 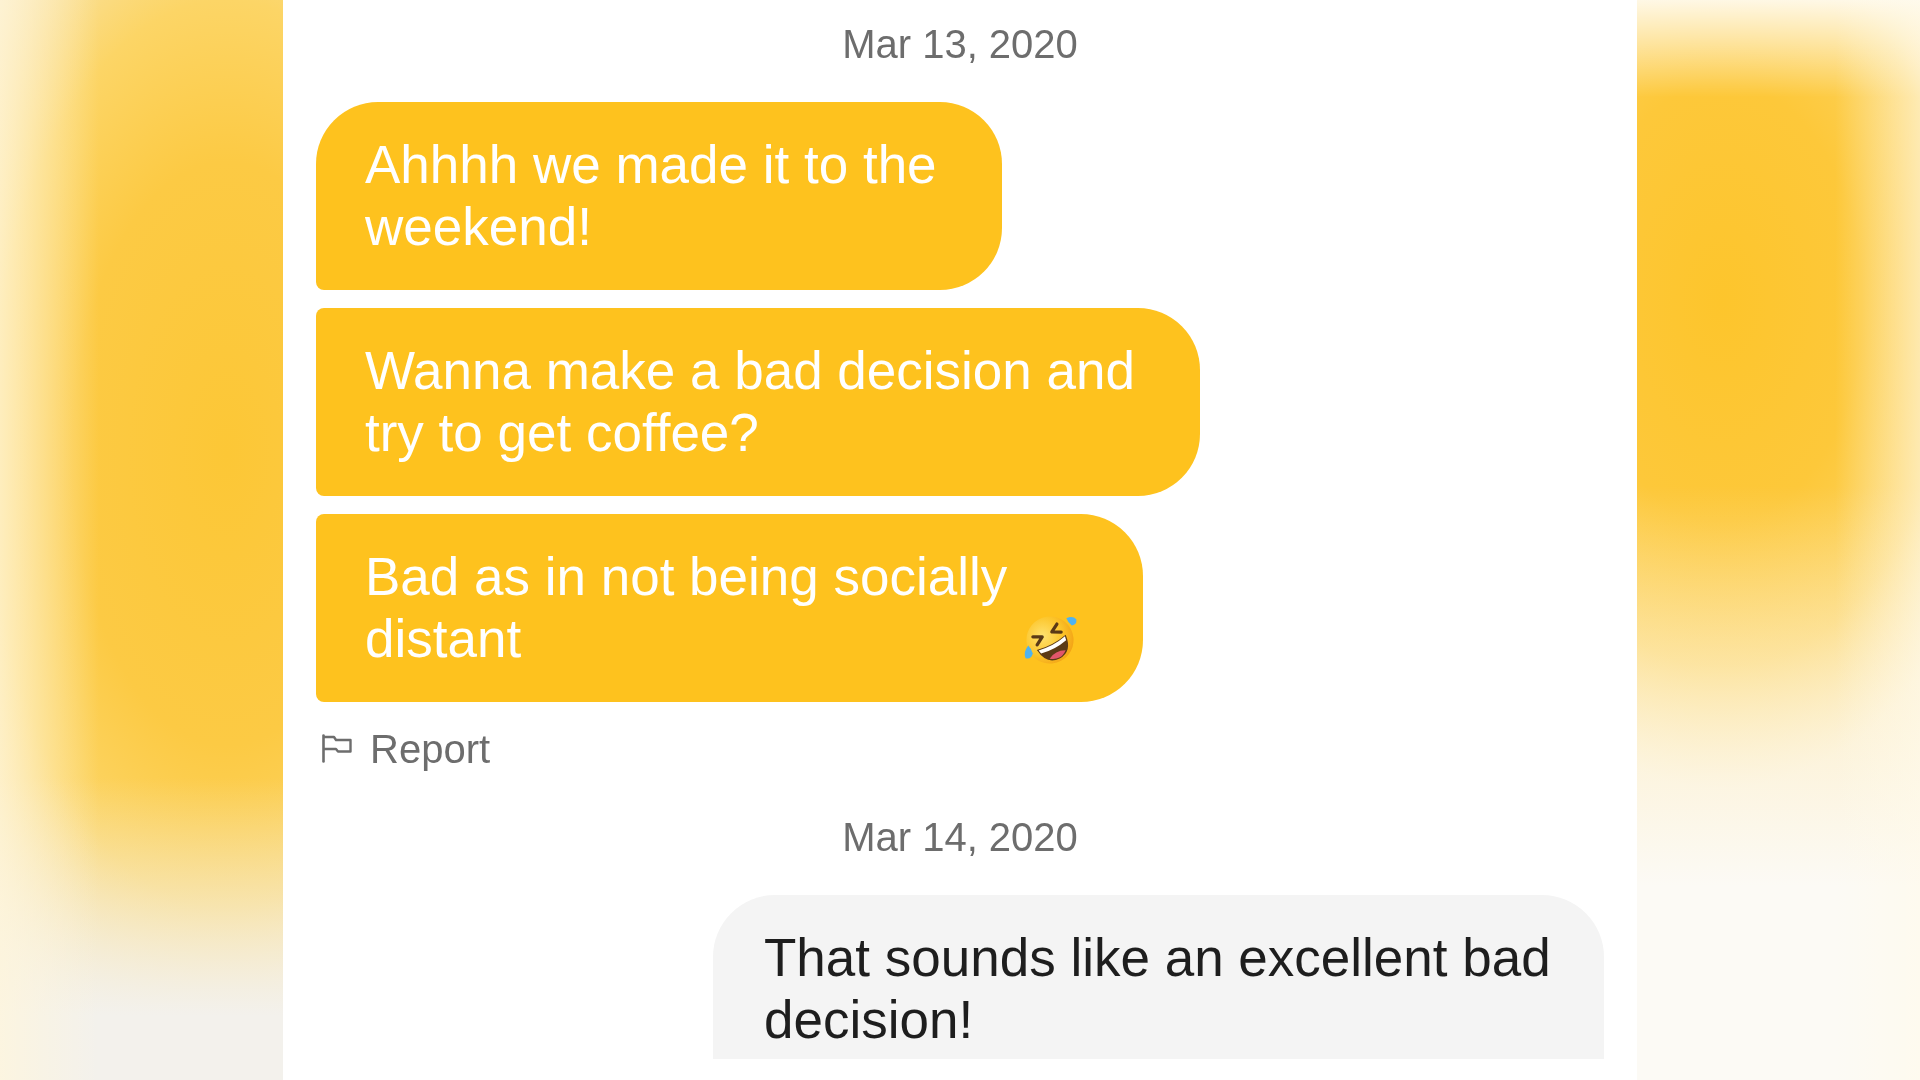 What do you see at coordinates (687, 608) in the screenshot?
I see `message-text: Bad as in not being socially distant` at bounding box center [687, 608].